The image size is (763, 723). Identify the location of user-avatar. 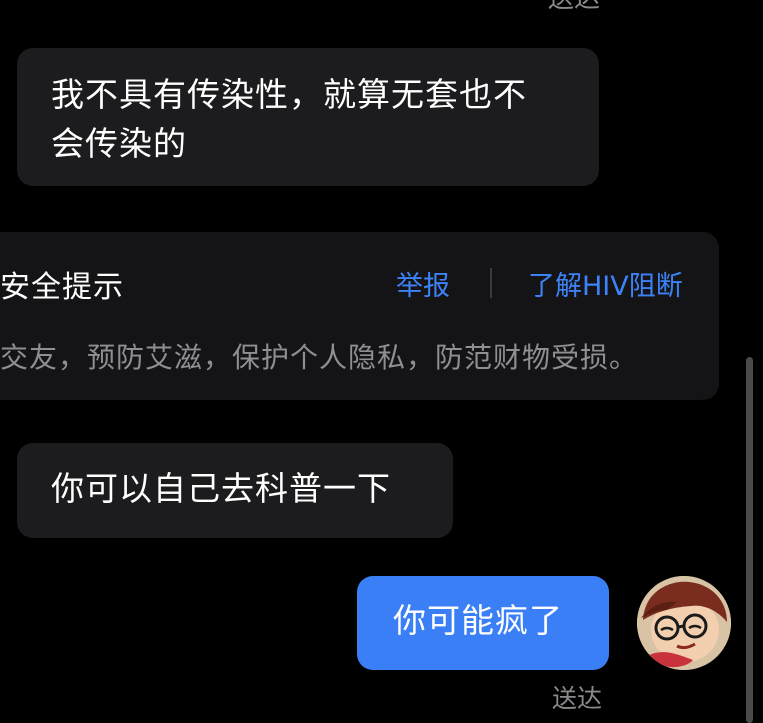
(684, 623).